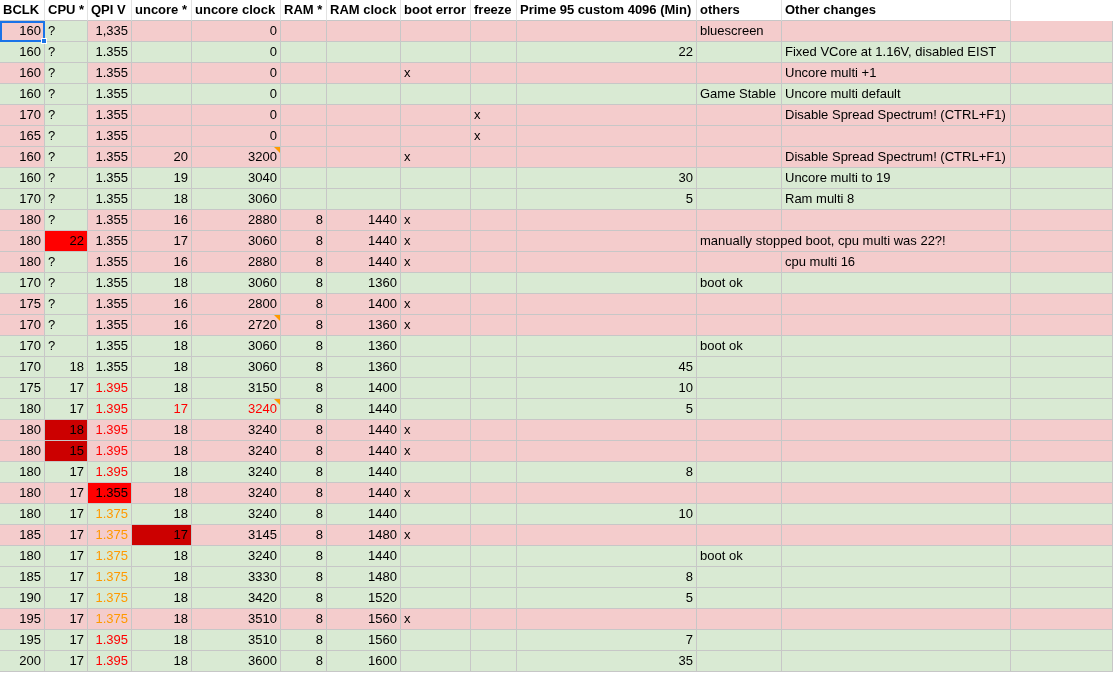 This screenshot has height=676, width=1113. I want to click on table-cell: 8, so click(304, 661).